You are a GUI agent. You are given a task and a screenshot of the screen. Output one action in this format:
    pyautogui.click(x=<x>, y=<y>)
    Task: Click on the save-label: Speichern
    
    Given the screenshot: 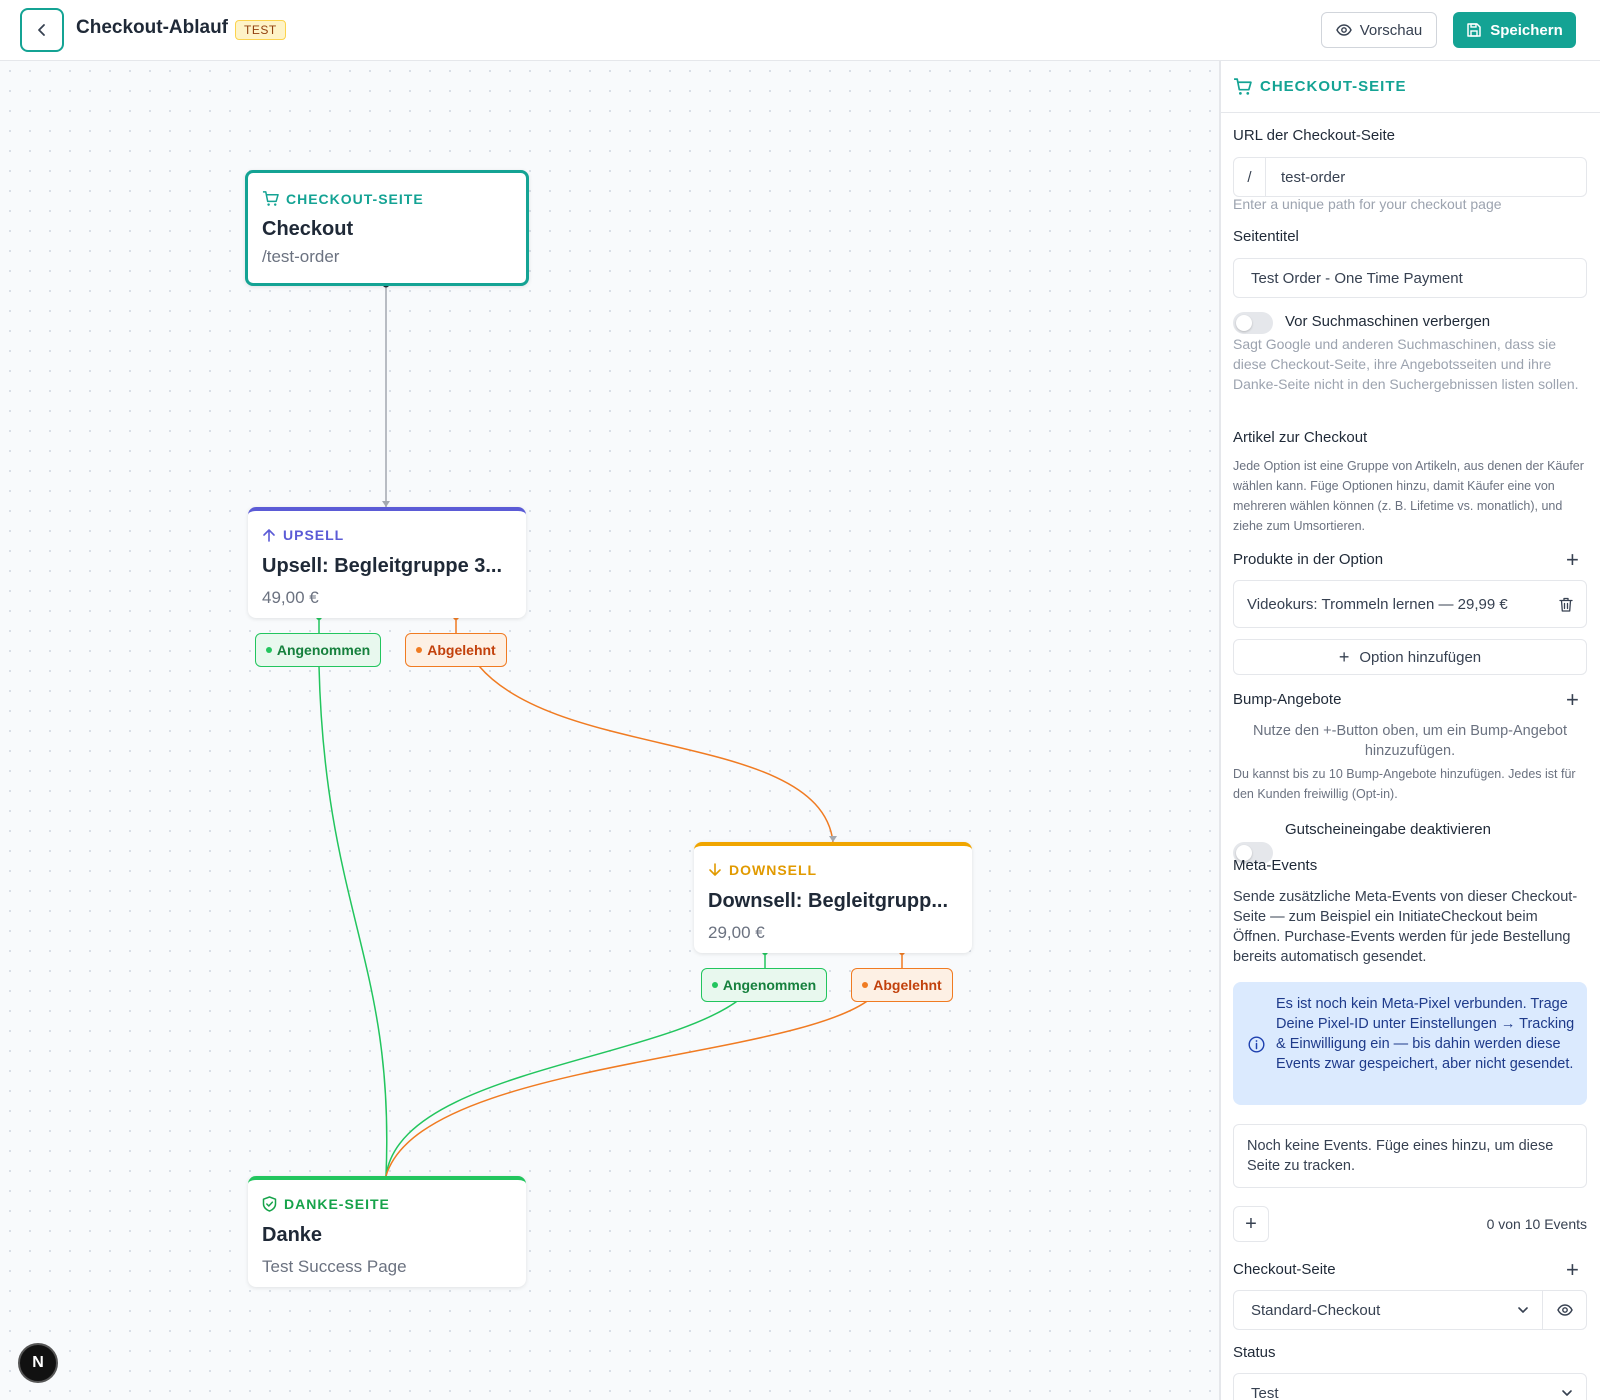 What is the action you would take?
    pyautogui.click(x=1526, y=30)
    